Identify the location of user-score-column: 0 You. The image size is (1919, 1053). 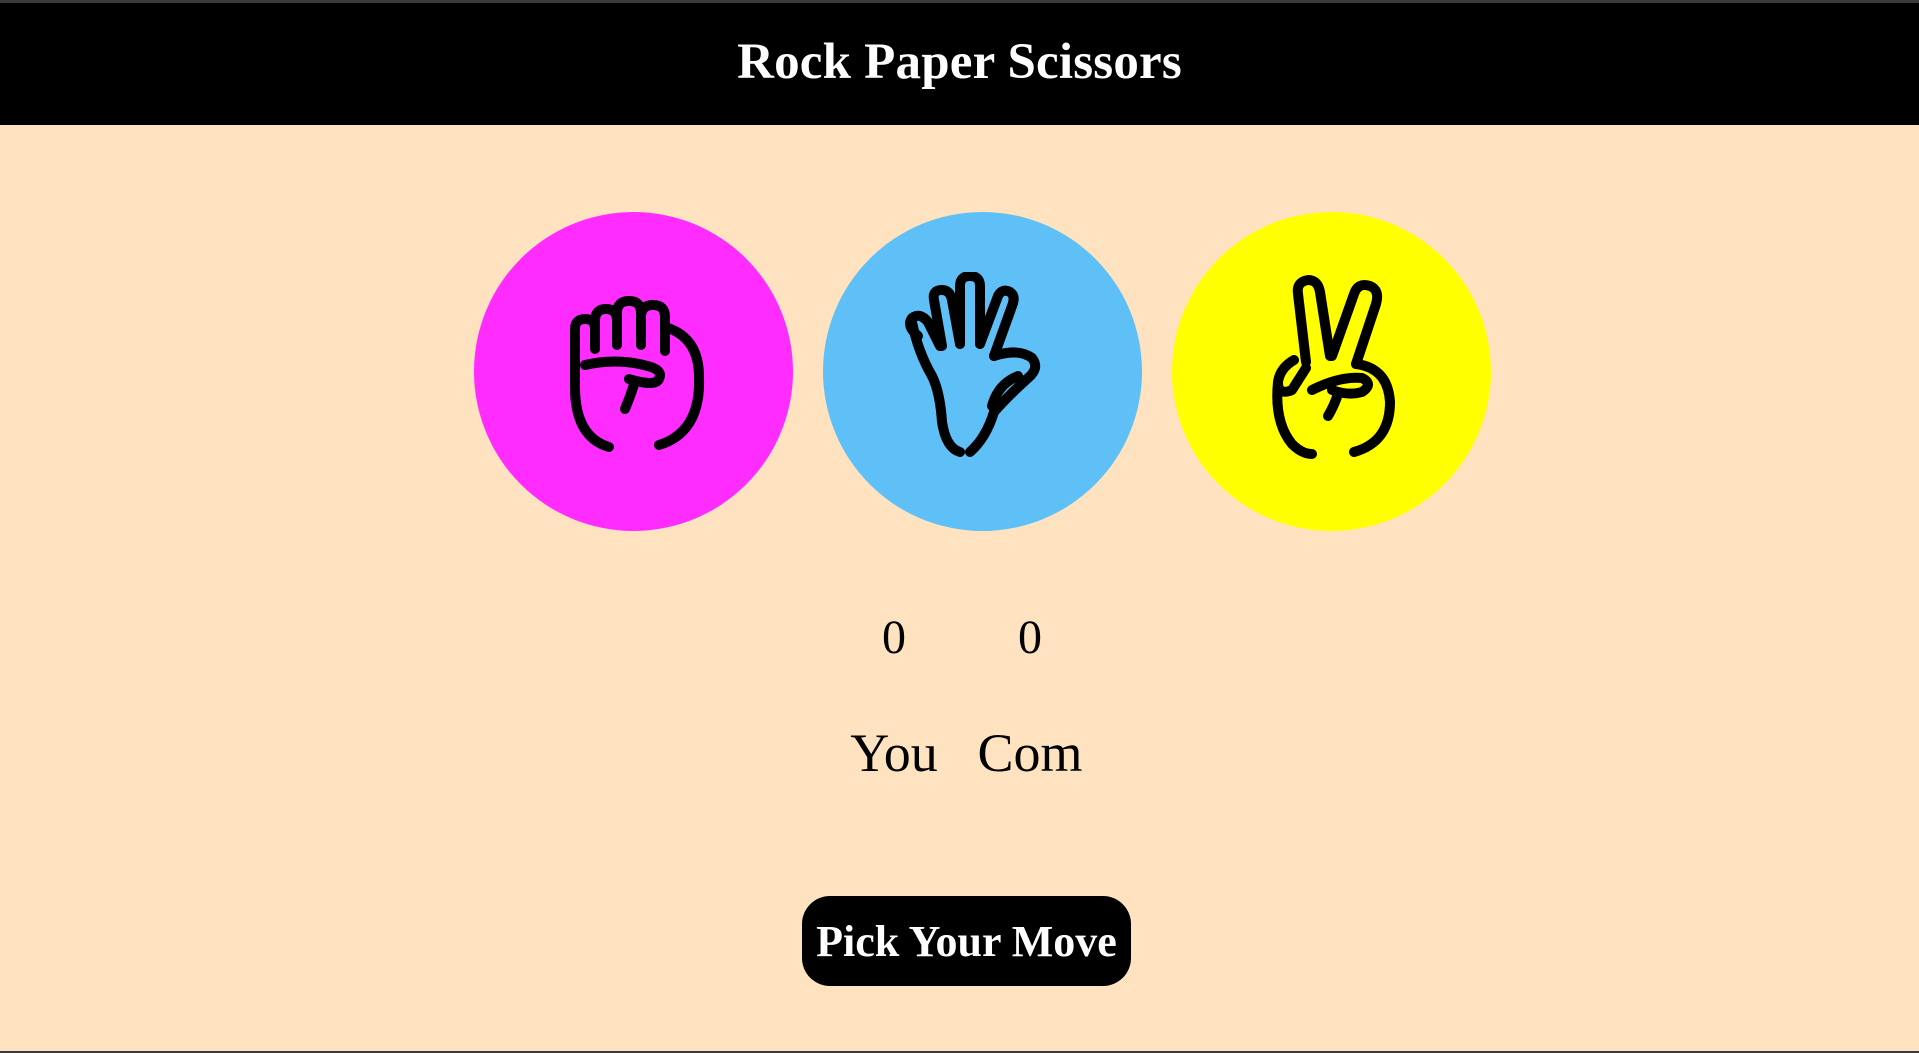
(894, 697).